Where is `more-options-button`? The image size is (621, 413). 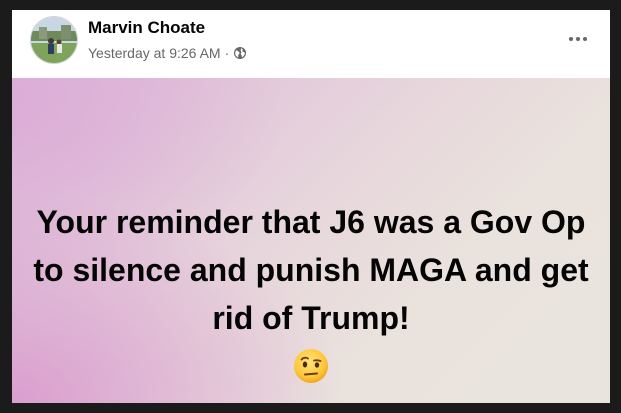 more-options-button is located at coordinates (578, 39).